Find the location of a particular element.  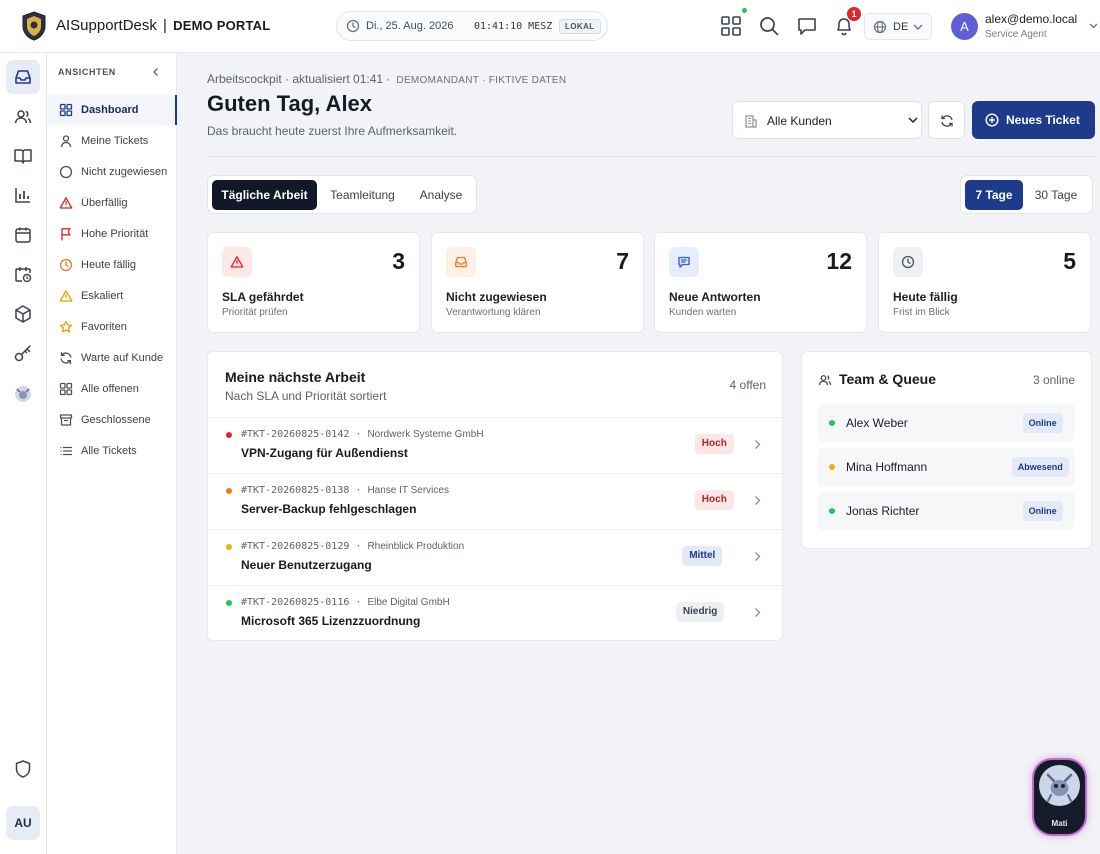

calendar-icon is located at coordinates (23, 235).